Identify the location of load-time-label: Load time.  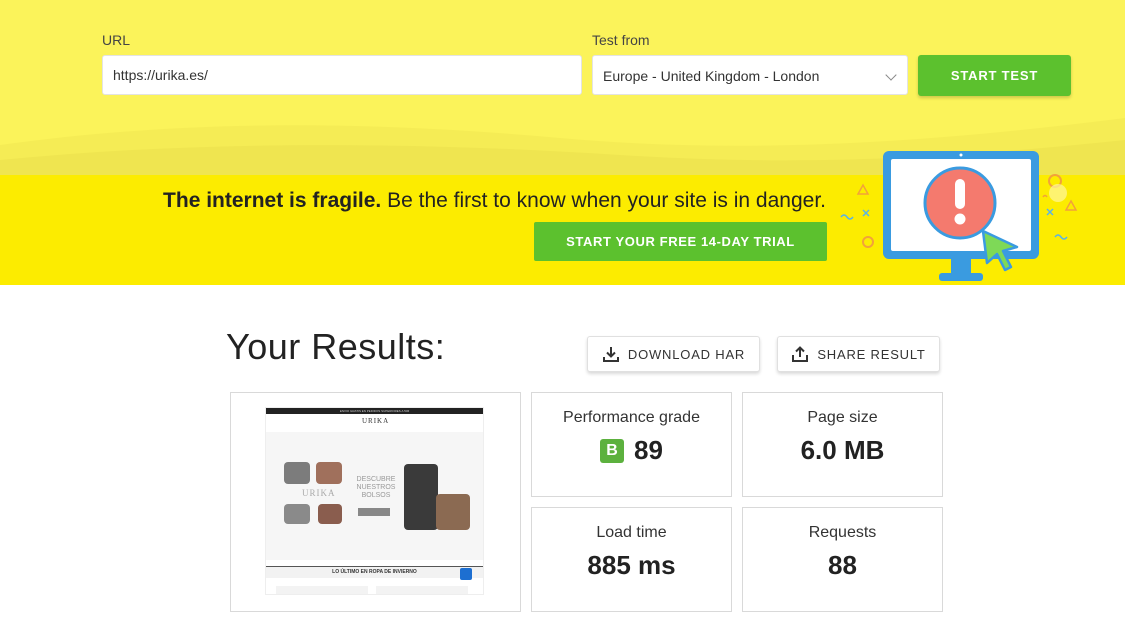
(631, 532).